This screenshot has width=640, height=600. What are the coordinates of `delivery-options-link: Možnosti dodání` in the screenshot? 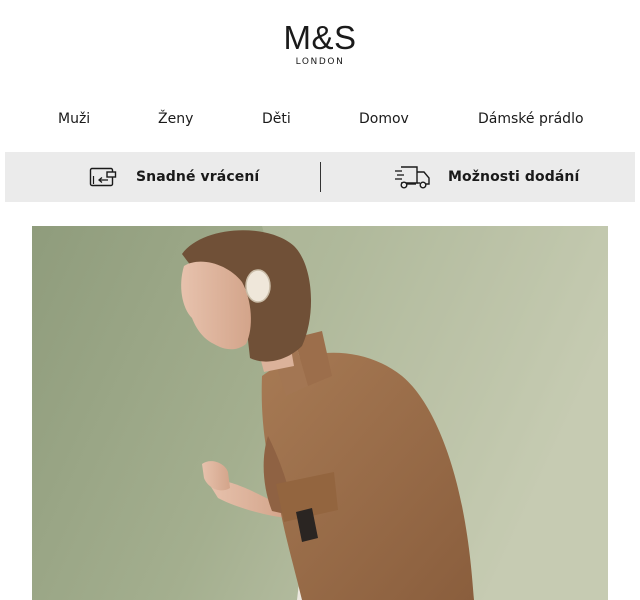 It's located at (486, 177).